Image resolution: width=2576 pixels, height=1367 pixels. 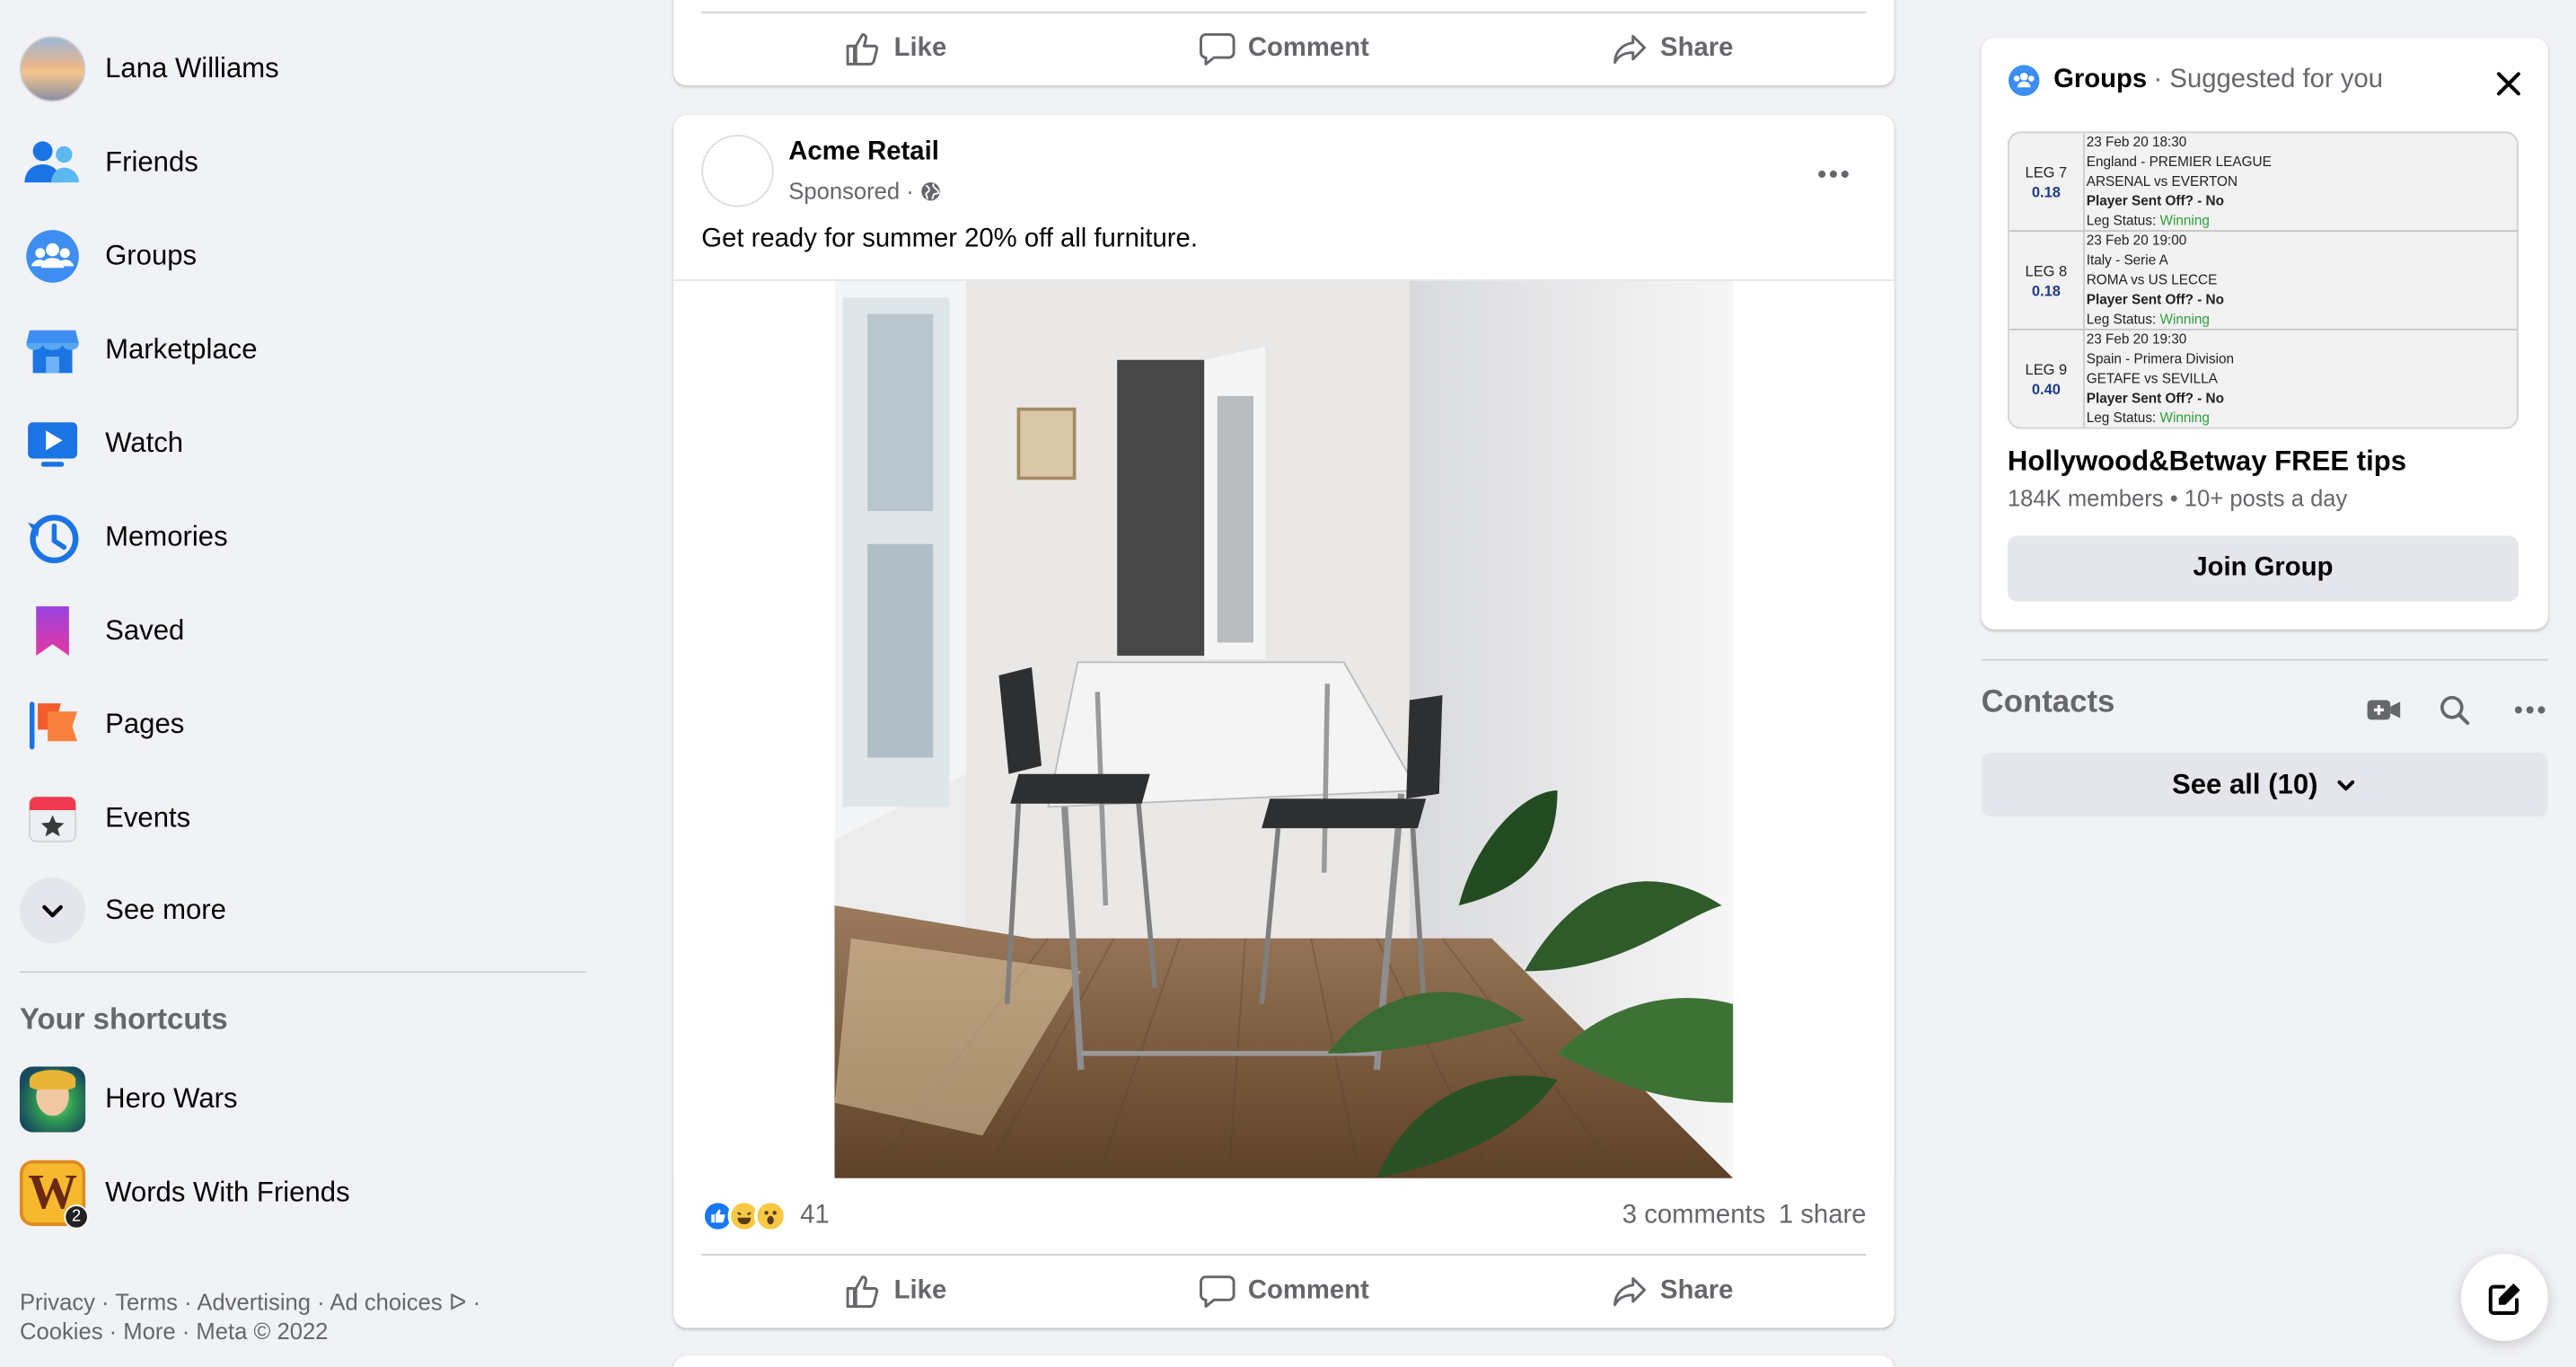 What do you see at coordinates (770, 1216) in the screenshot?
I see `wow-reaction-icon` at bounding box center [770, 1216].